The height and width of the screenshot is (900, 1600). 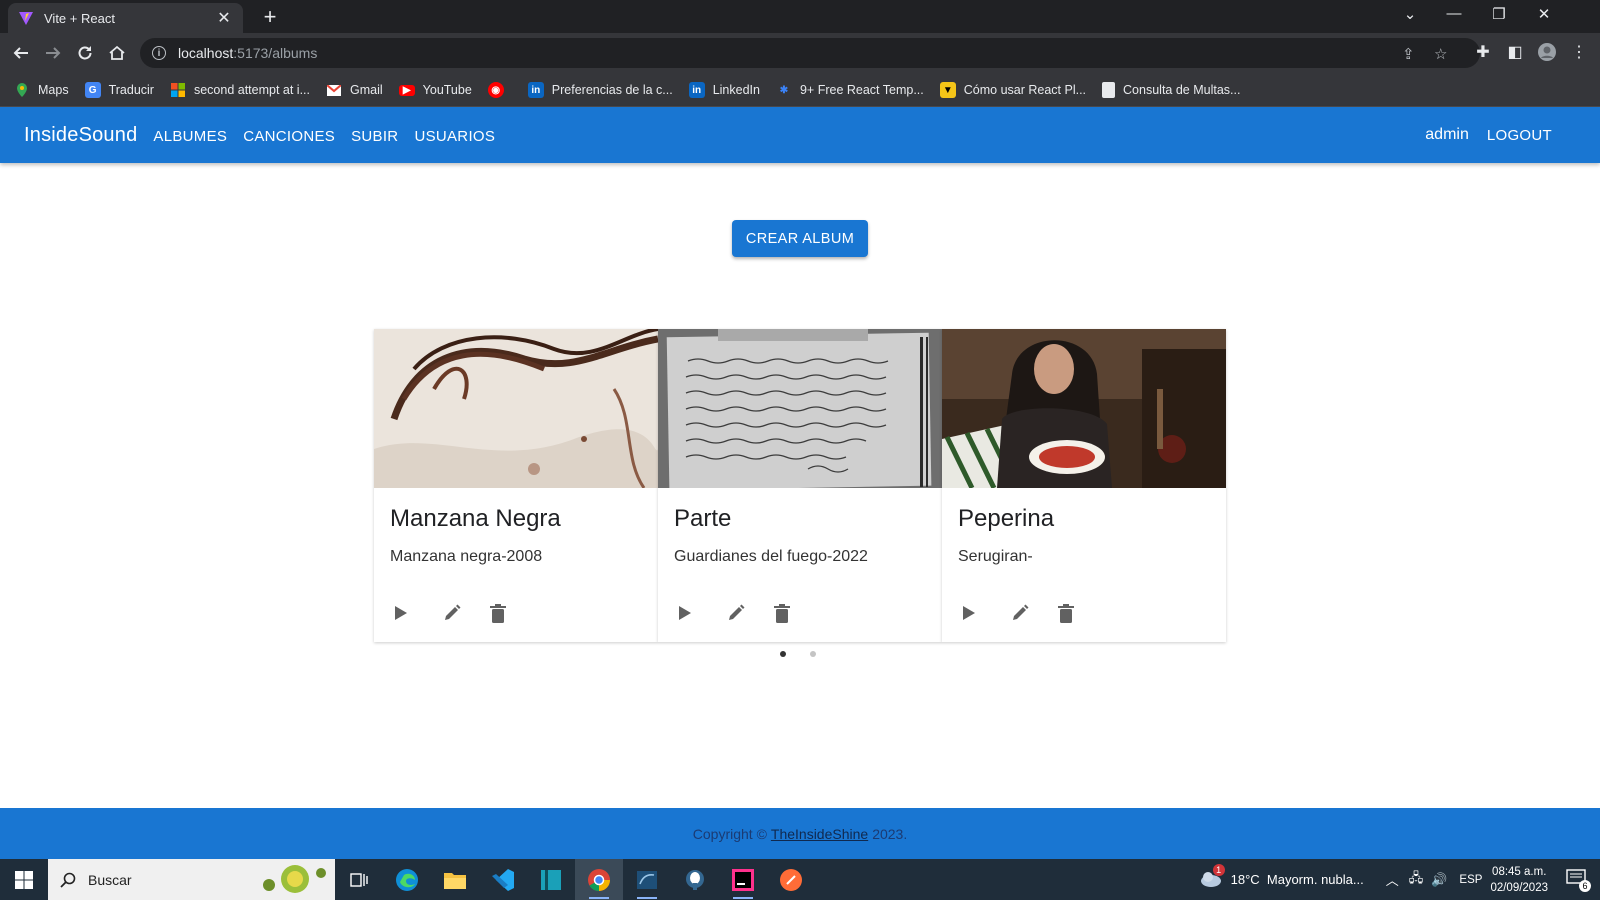 I want to click on brand-logo: InsideSound, so click(x=80, y=135).